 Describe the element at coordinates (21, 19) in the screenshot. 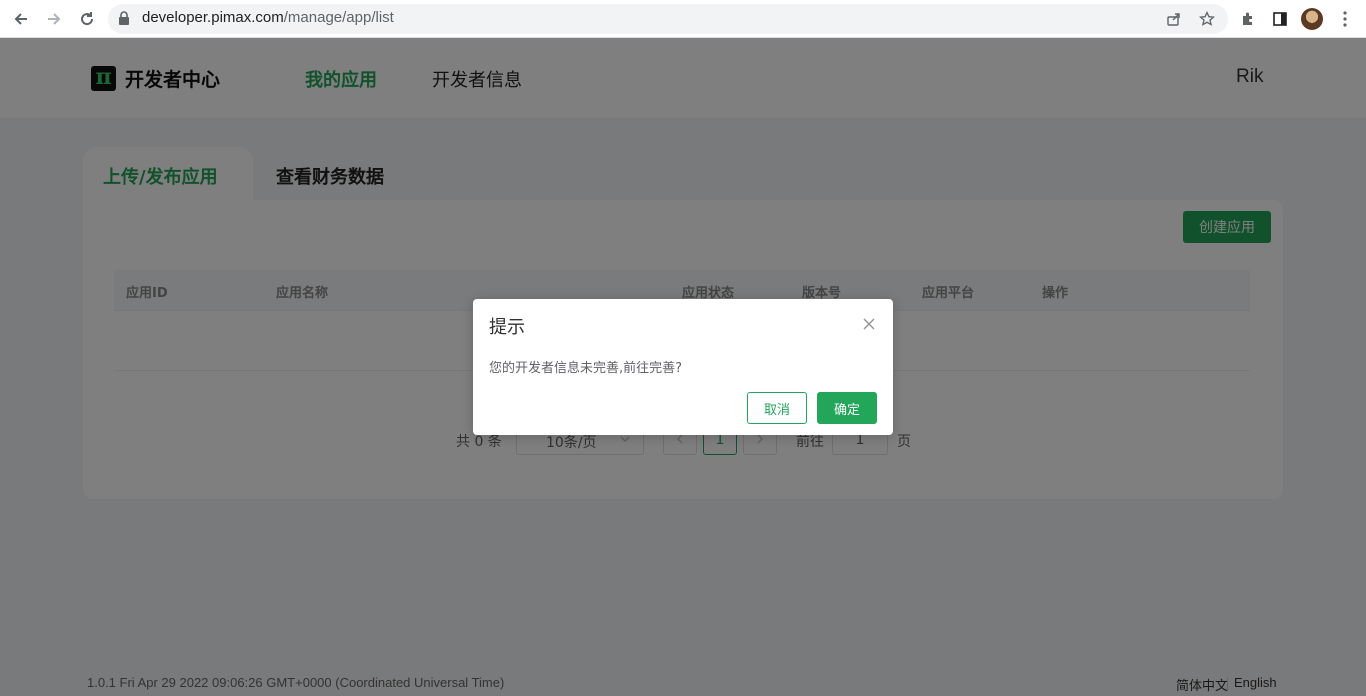

I see `back-icon` at that location.